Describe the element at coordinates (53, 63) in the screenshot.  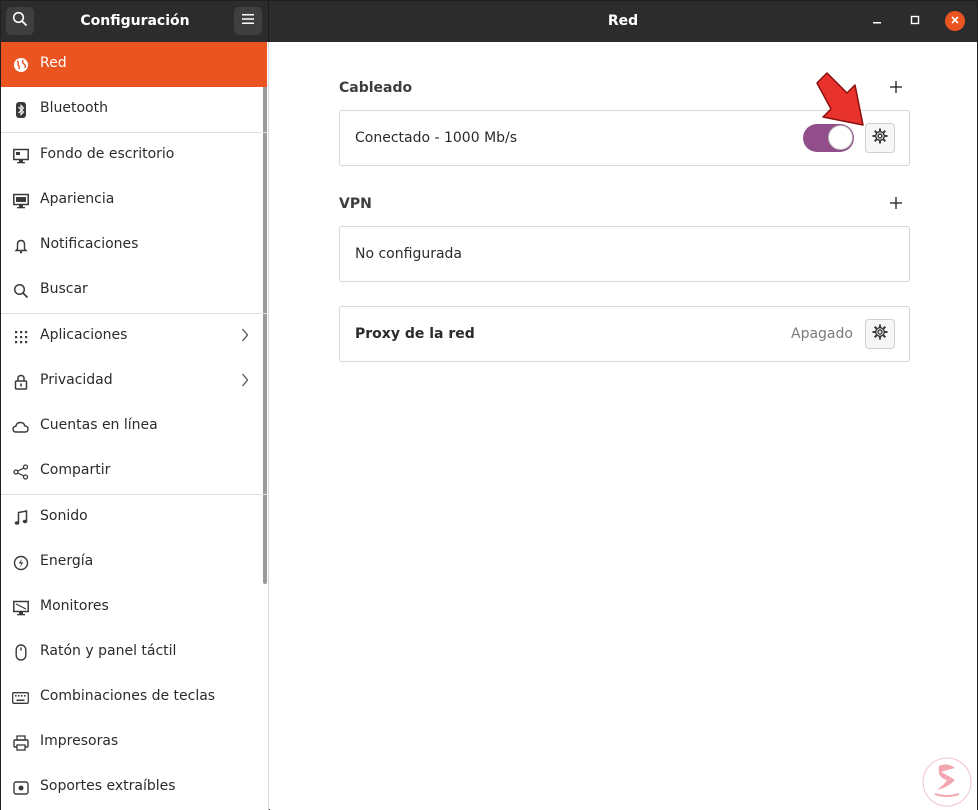
I see `sidebar-item-label: Red` at that location.